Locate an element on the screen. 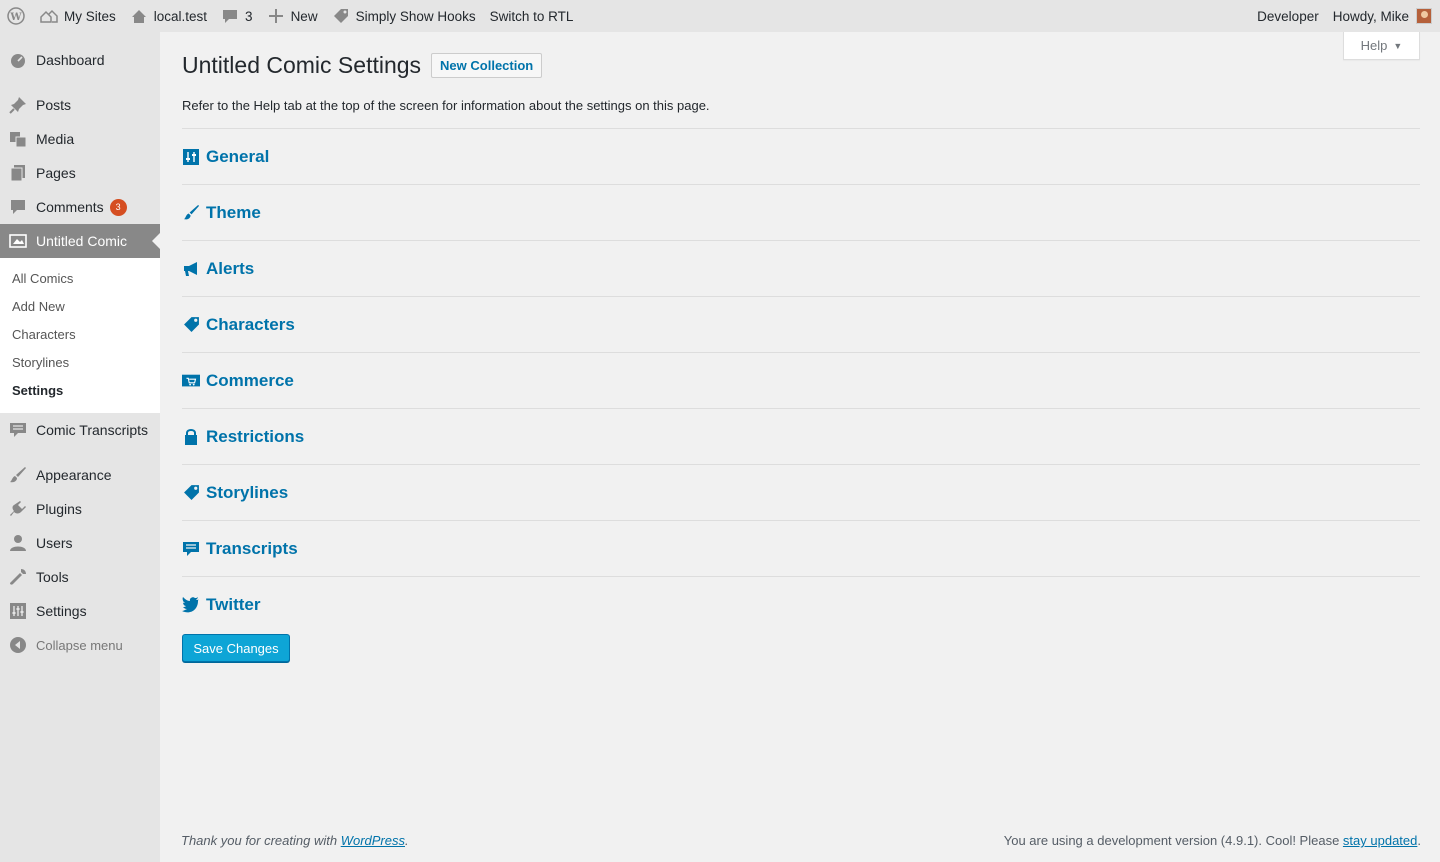  menu-comic-transcripts-label: Comic Transcripts is located at coordinates (92, 430).